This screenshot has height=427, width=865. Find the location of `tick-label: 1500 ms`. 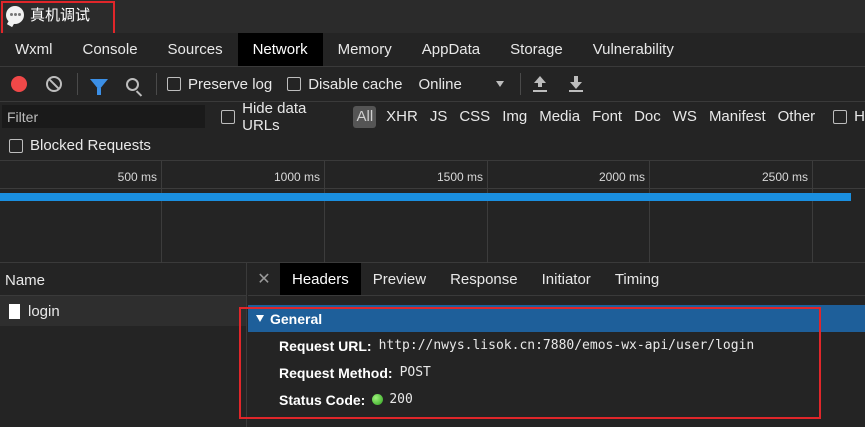

tick-label: 1500 ms is located at coordinates (459, 177).